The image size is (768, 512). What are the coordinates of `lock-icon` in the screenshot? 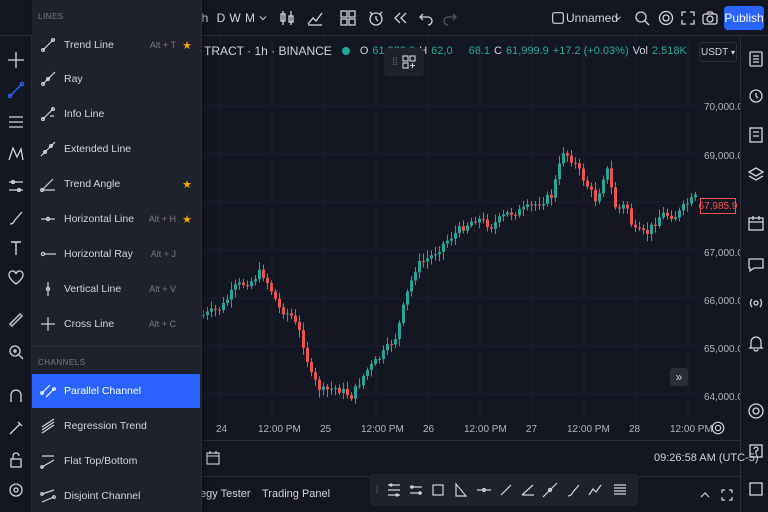 It's located at (16, 460).